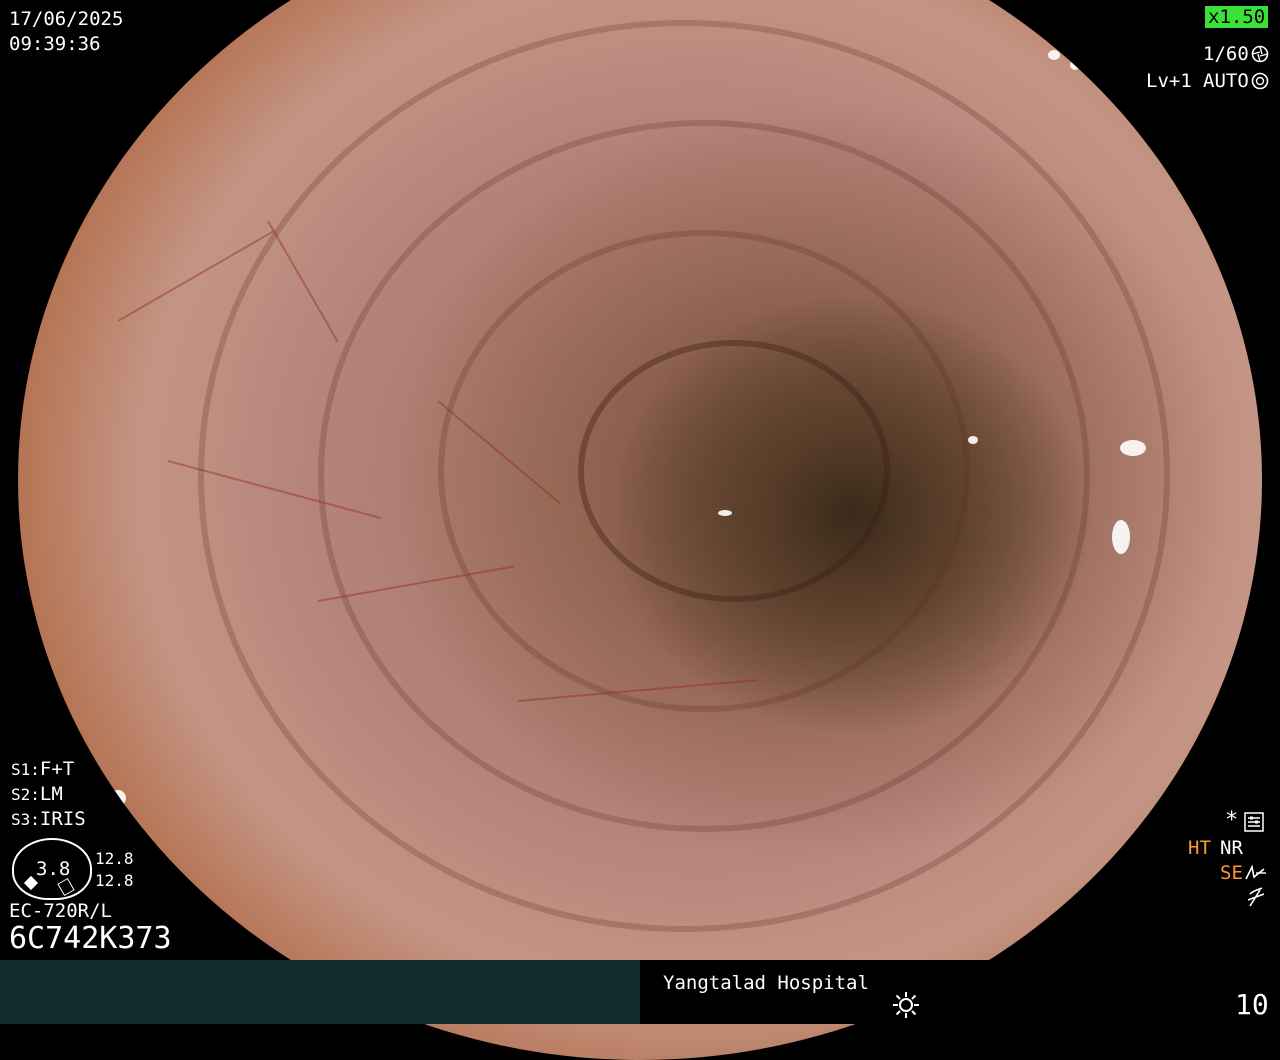  Describe the element at coordinates (25, 769) in the screenshot. I see `s1-label: S1:` at that location.